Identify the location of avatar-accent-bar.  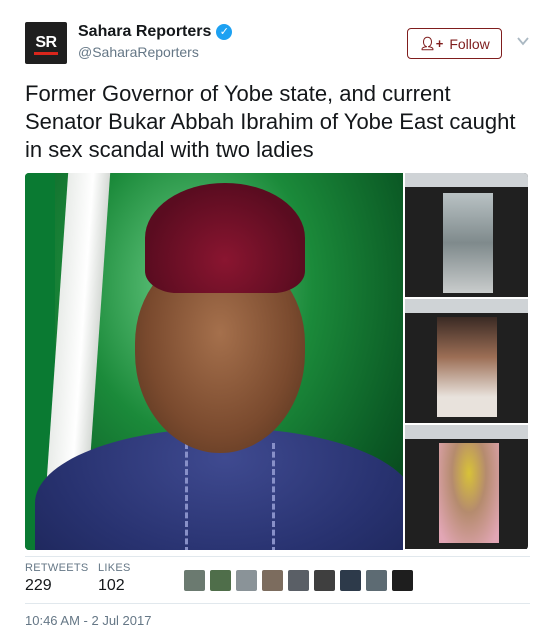
(46, 53).